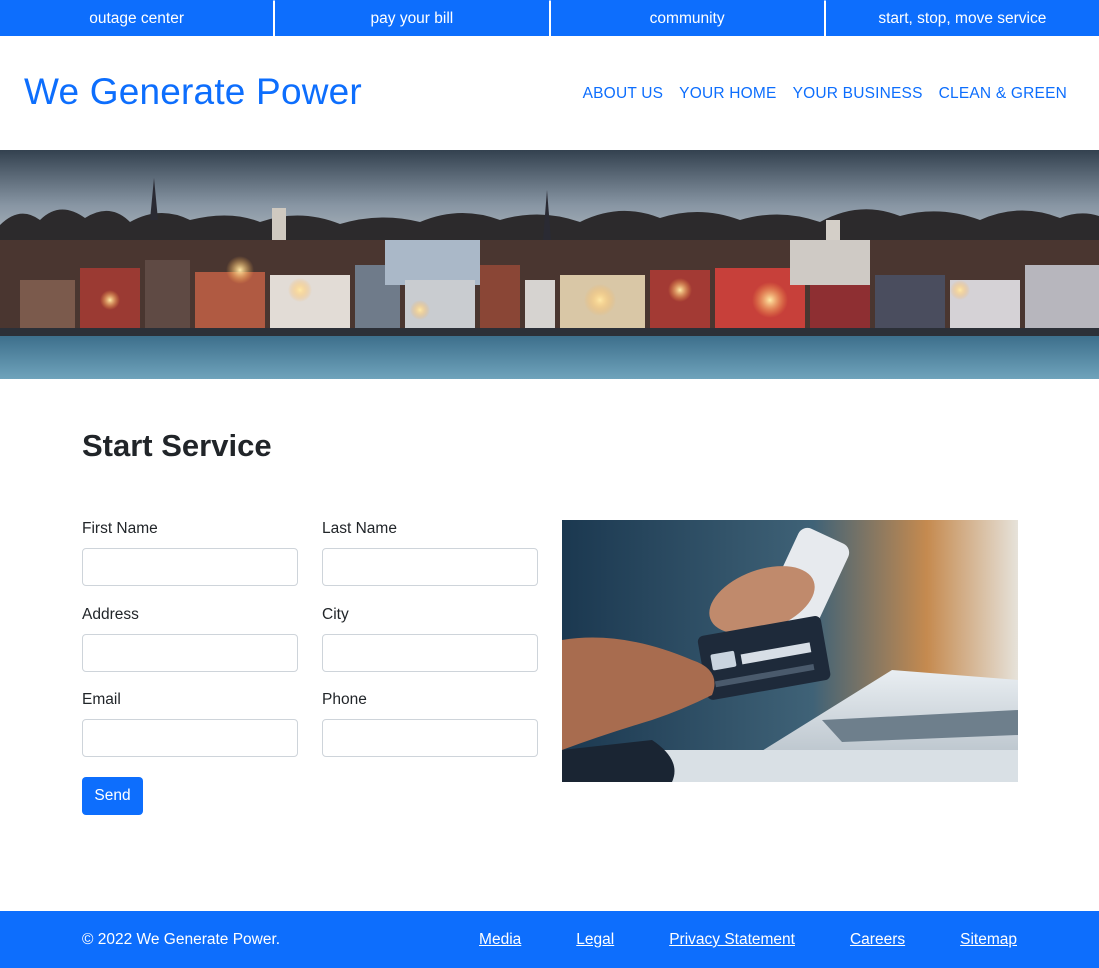  What do you see at coordinates (101, 699) in the screenshot?
I see `email-label: Email` at bounding box center [101, 699].